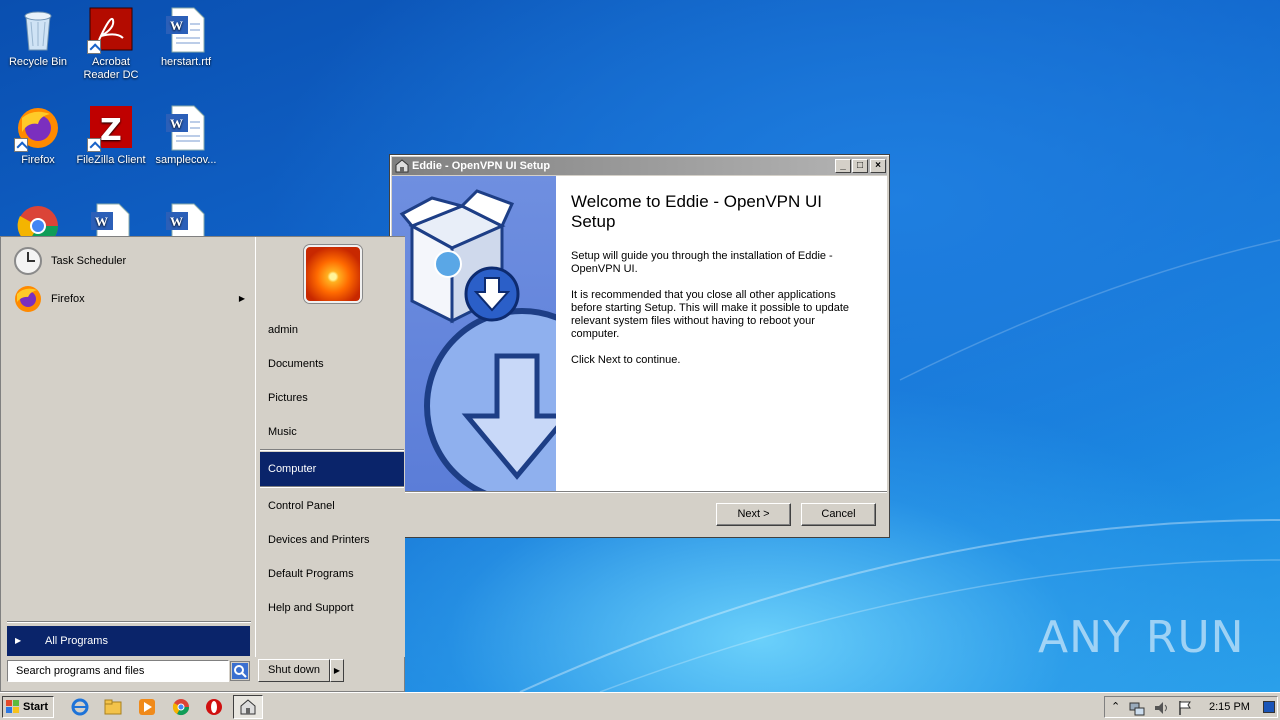 The width and height of the screenshot is (1280, 720). I want to click on start-link-default-programs: Default Programs, so click(332, 574).